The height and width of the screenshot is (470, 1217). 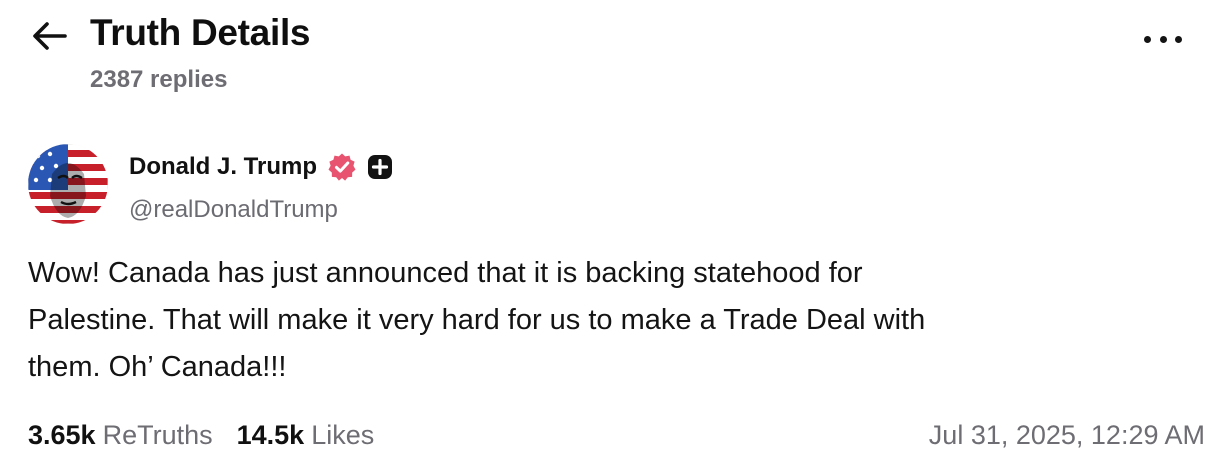 I want to click on avatar, so click(x=68, y=184).